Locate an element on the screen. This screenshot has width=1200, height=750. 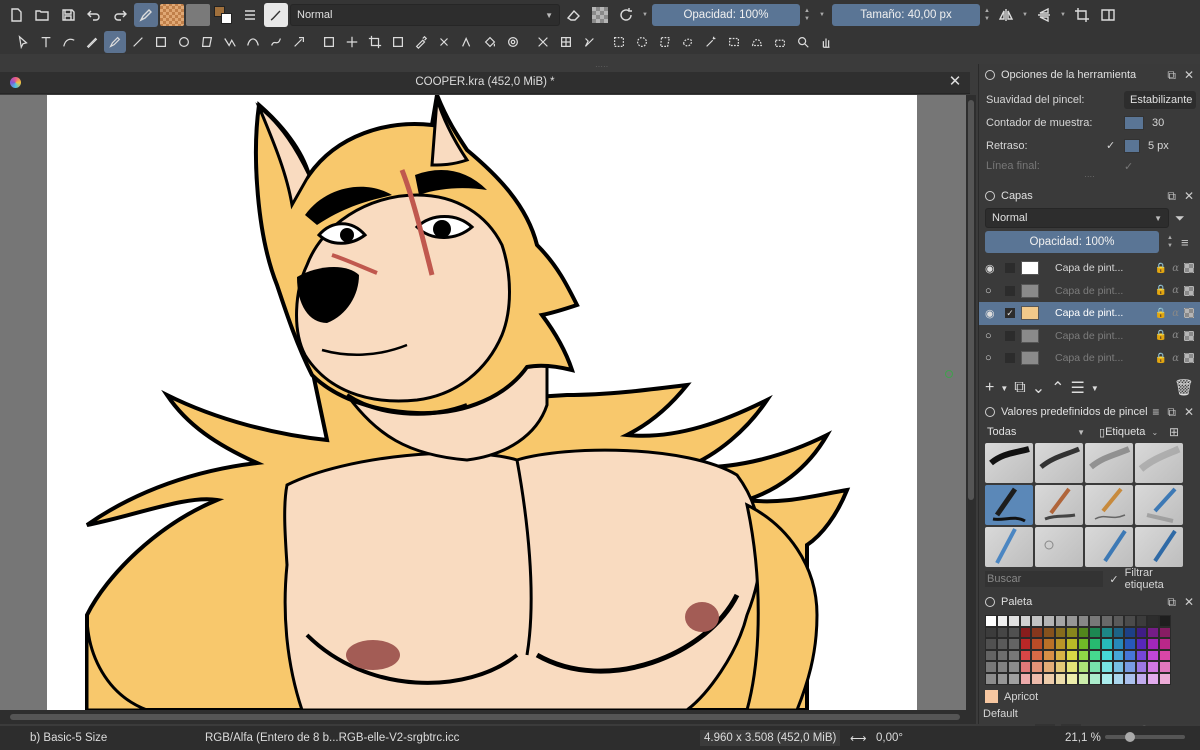
mirror-vertical-icon is located at coordinates (1044, 15).